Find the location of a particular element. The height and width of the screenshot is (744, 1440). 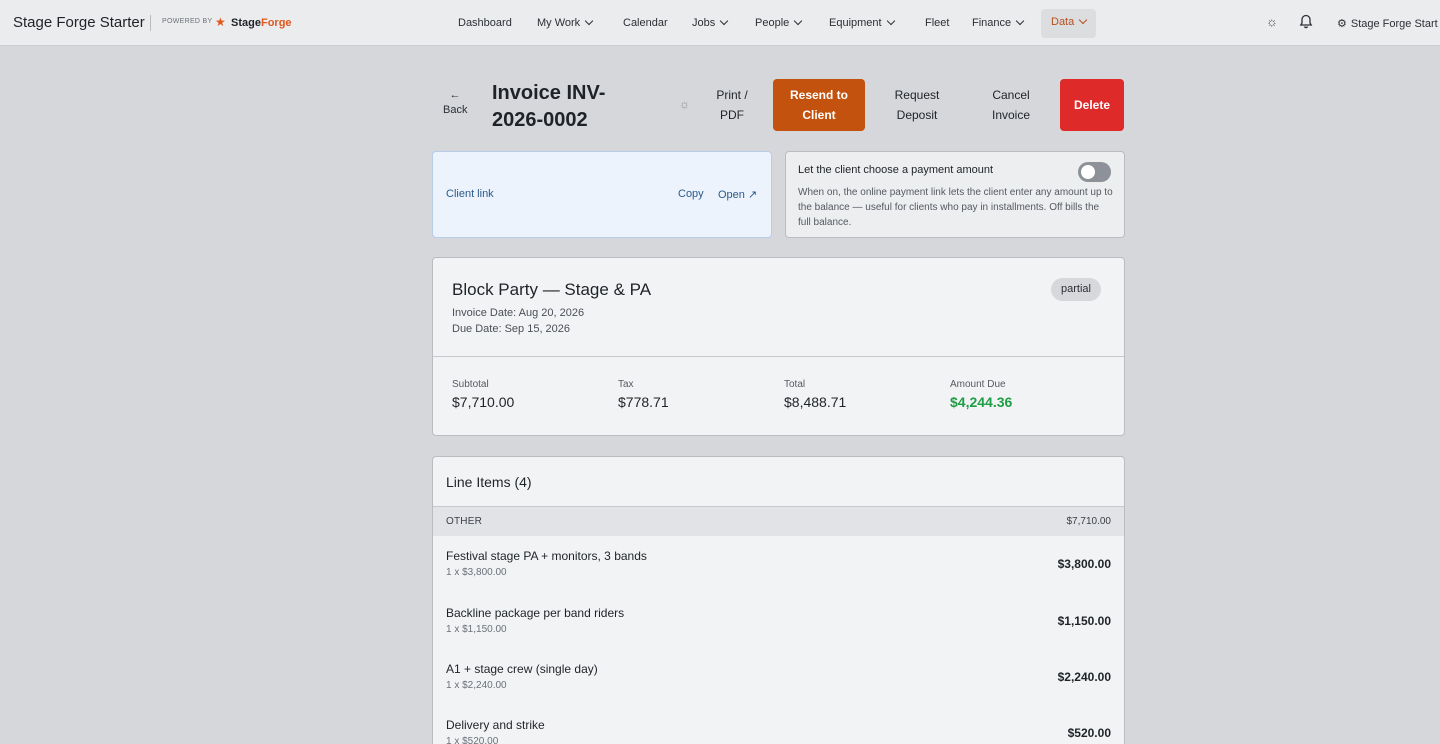

line-item-qty: 1 x $520.00 is located at coordinates (472, 740).